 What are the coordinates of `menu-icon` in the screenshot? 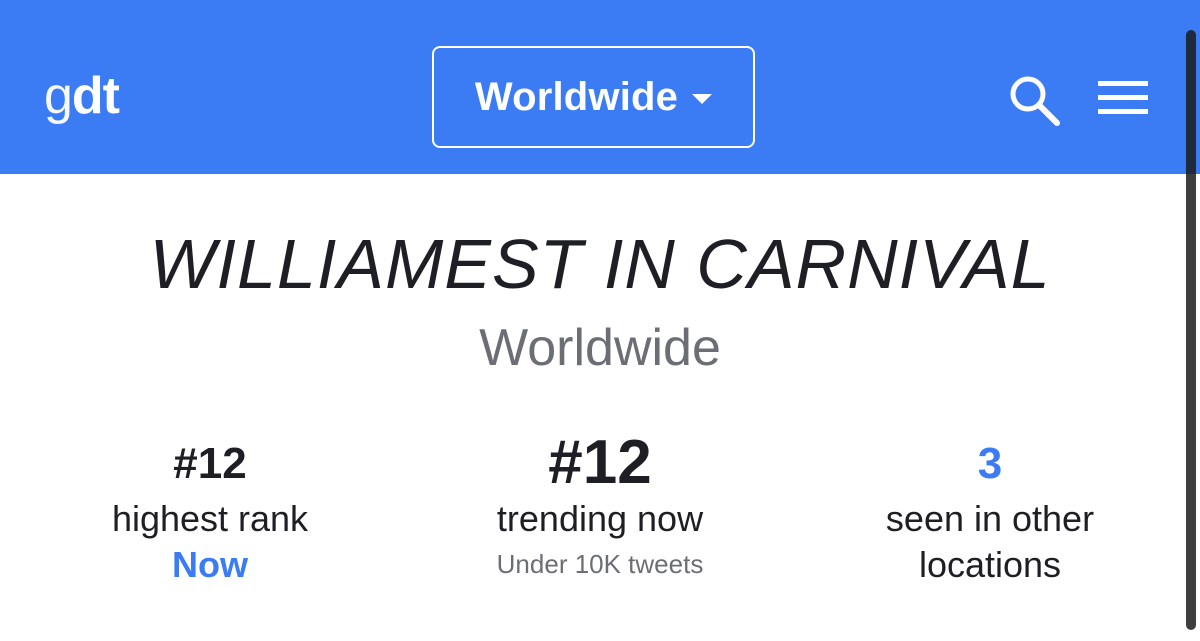 It's located at (1123, 97).